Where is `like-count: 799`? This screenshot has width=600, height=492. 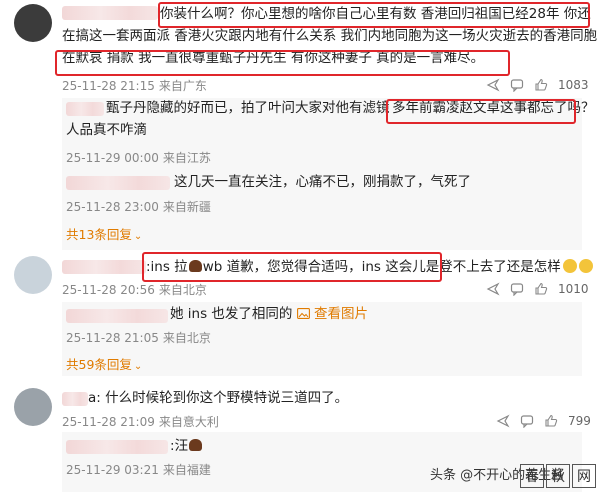 like-count: 799 is located at coordinates (579, 421).